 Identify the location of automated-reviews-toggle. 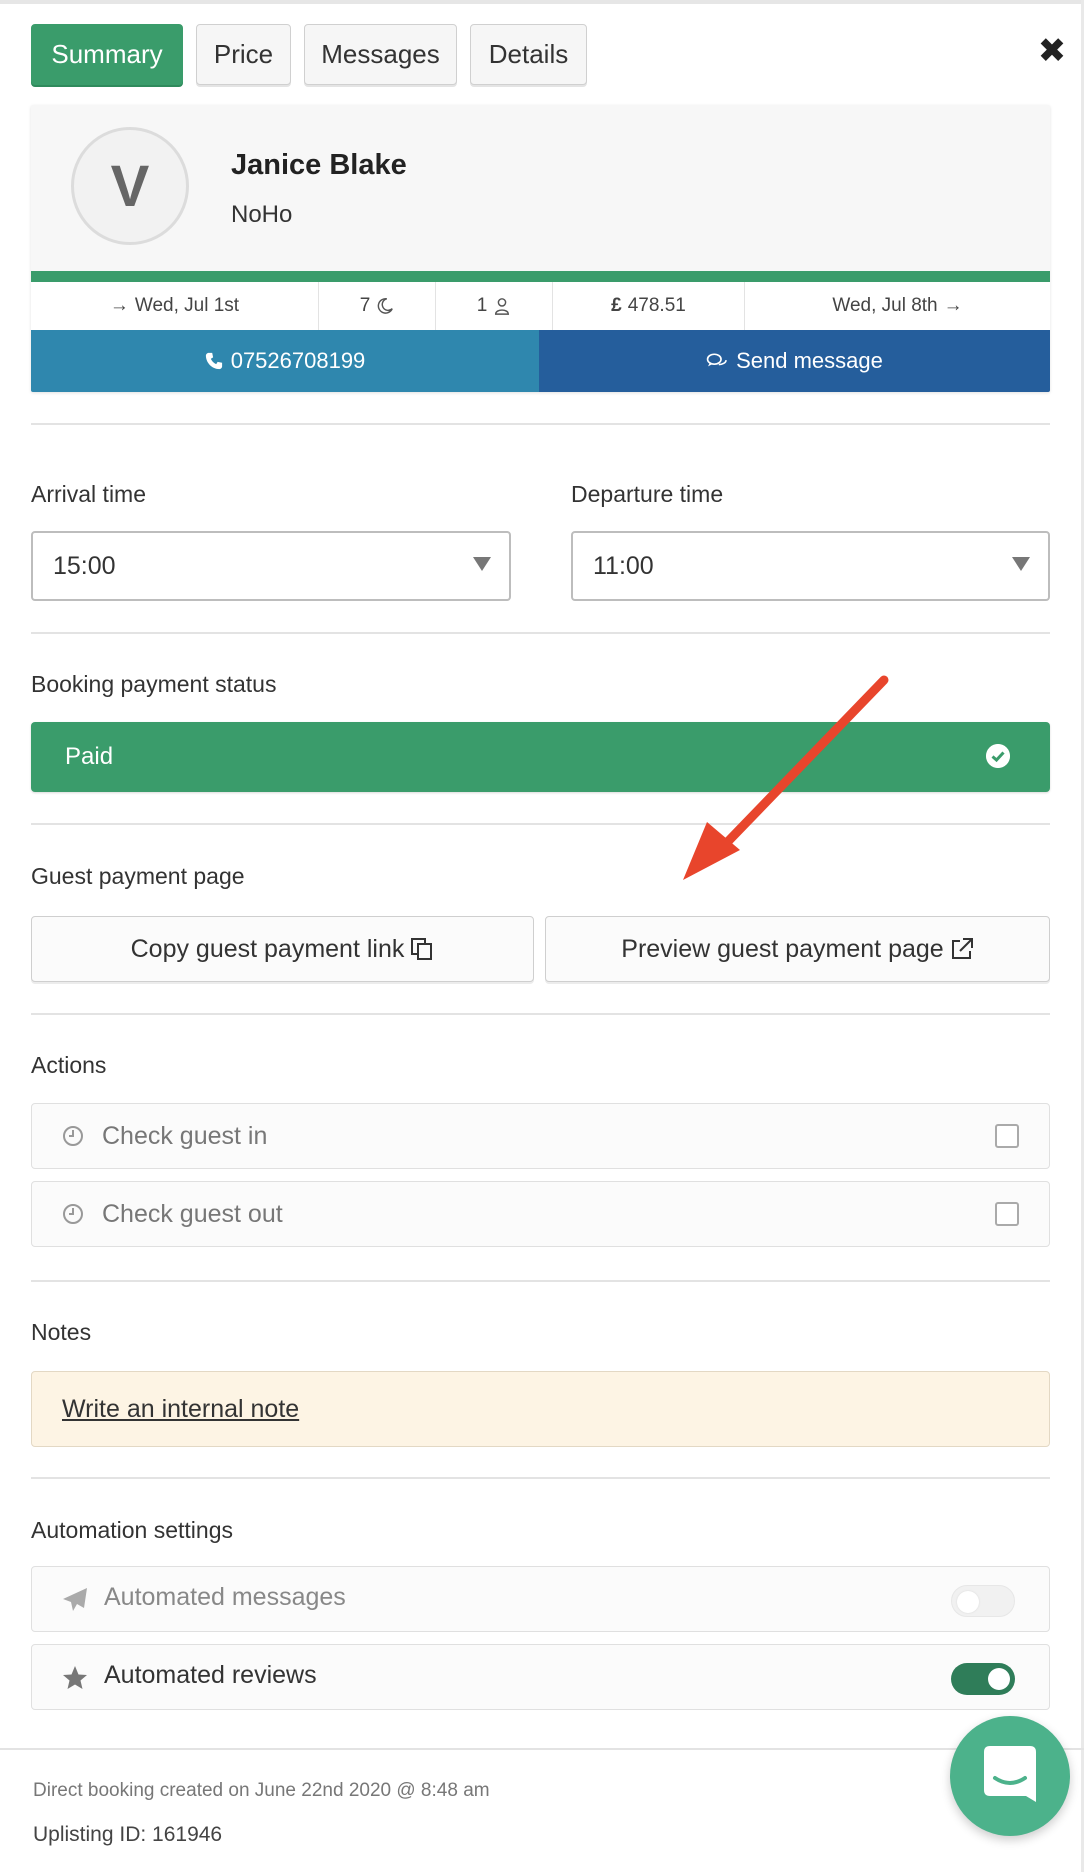
(983, 1679).